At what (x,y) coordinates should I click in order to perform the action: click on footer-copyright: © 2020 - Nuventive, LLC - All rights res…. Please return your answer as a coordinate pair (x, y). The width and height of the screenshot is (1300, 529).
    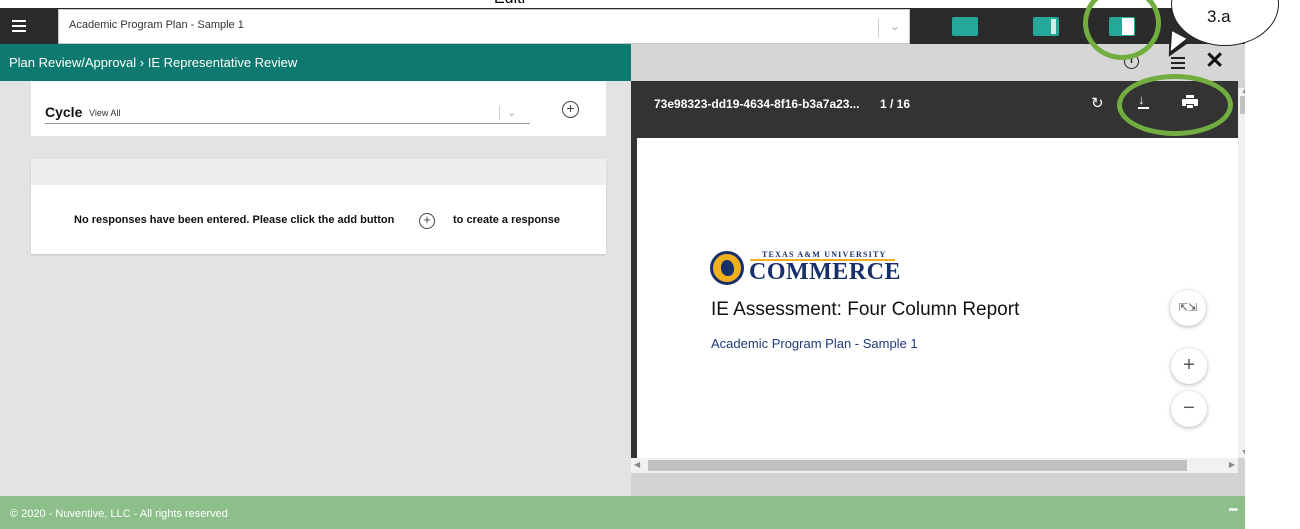
    Looking at the image, I should click on (119, 514).